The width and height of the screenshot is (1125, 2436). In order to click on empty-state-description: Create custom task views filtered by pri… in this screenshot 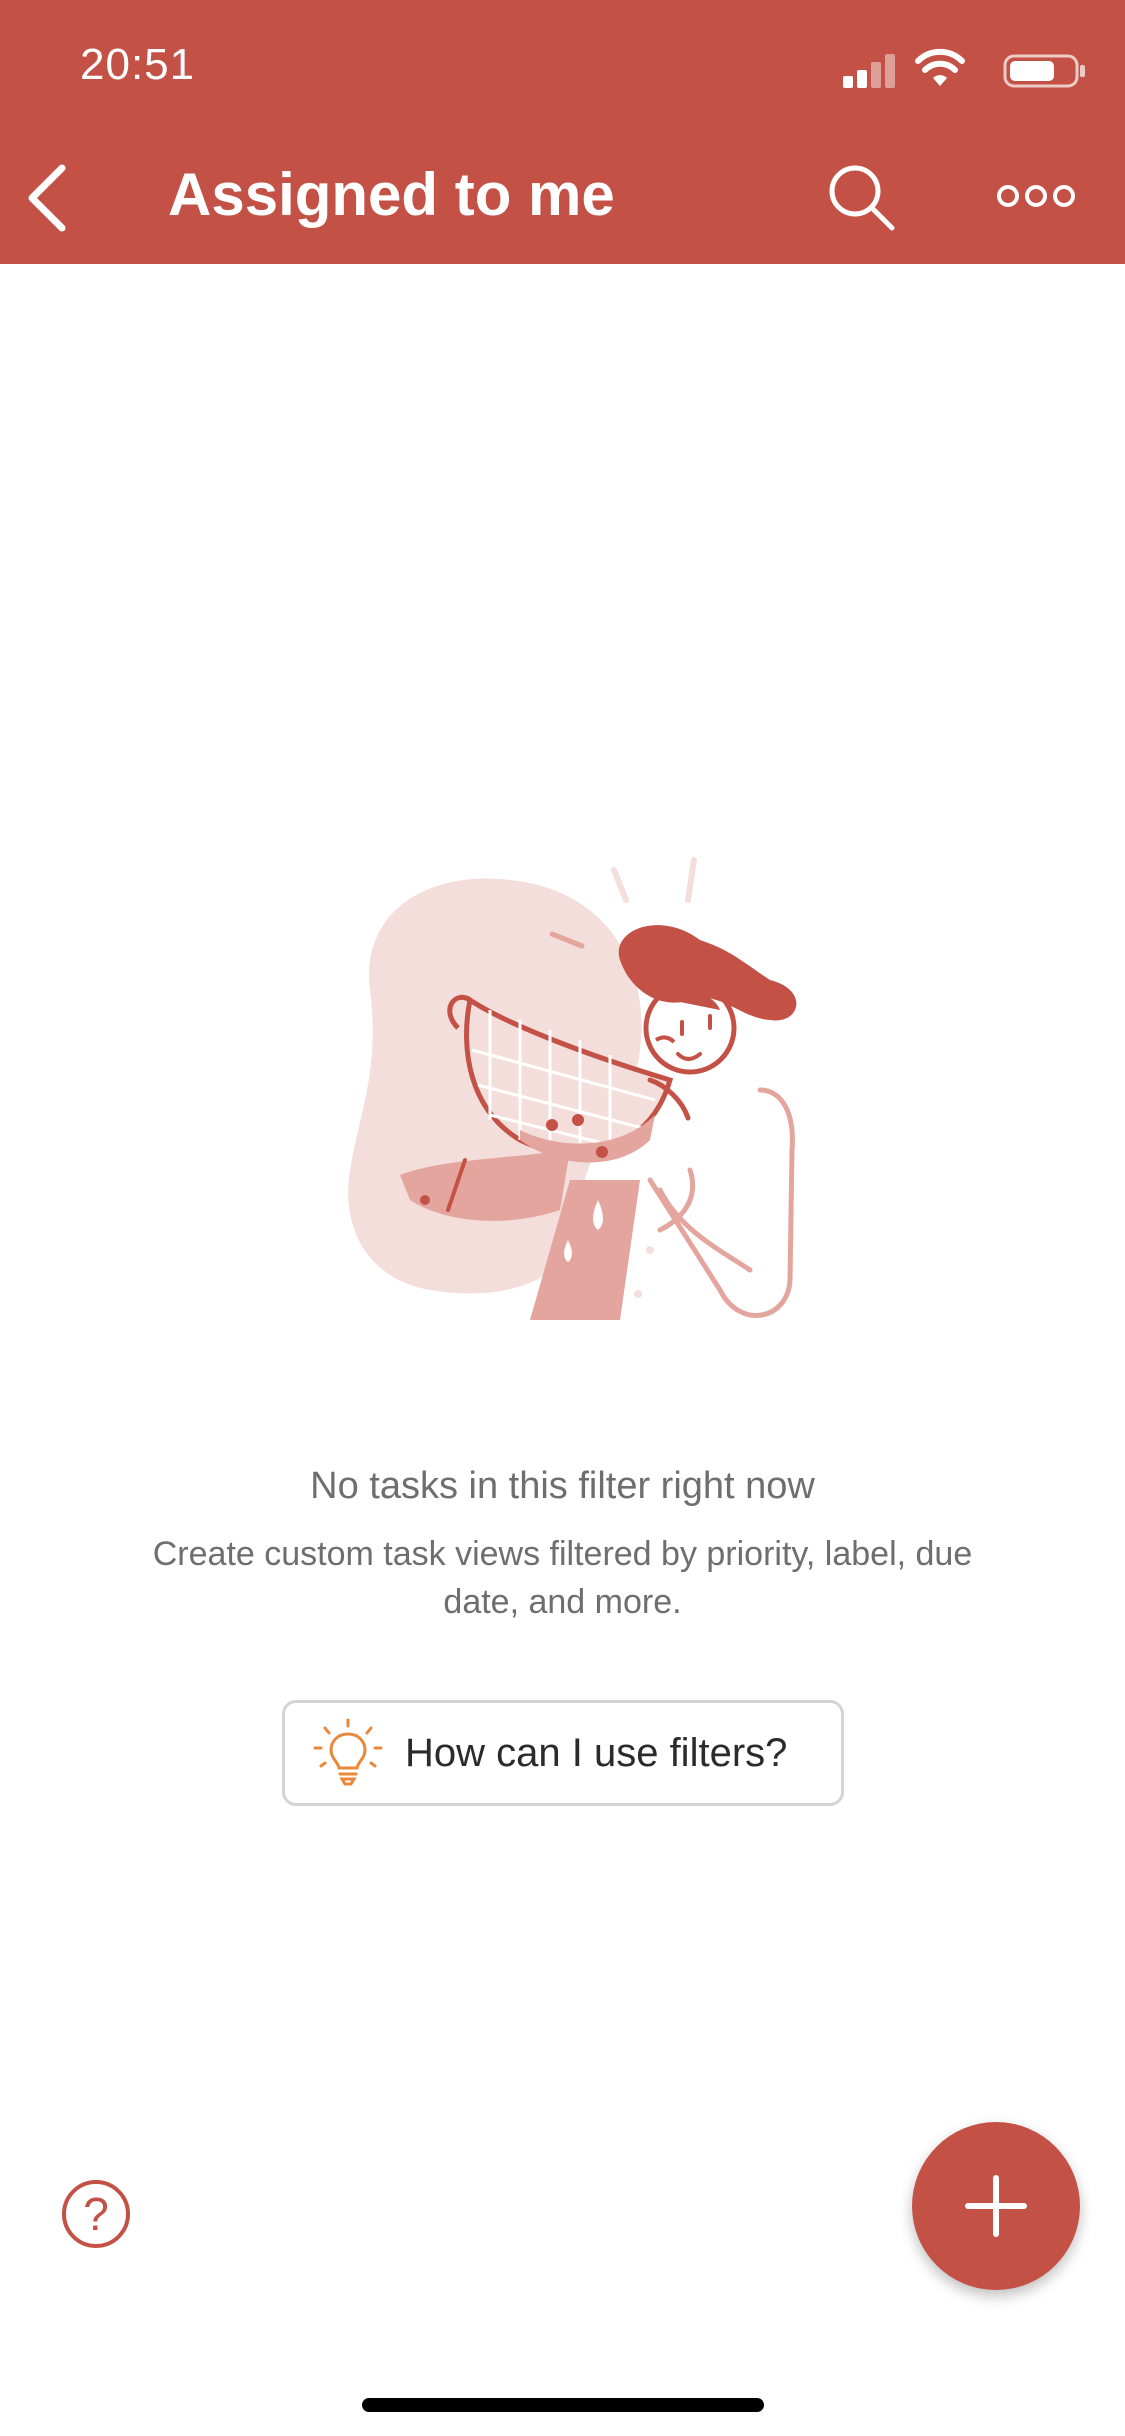, I will do `click(562, 1578)`.